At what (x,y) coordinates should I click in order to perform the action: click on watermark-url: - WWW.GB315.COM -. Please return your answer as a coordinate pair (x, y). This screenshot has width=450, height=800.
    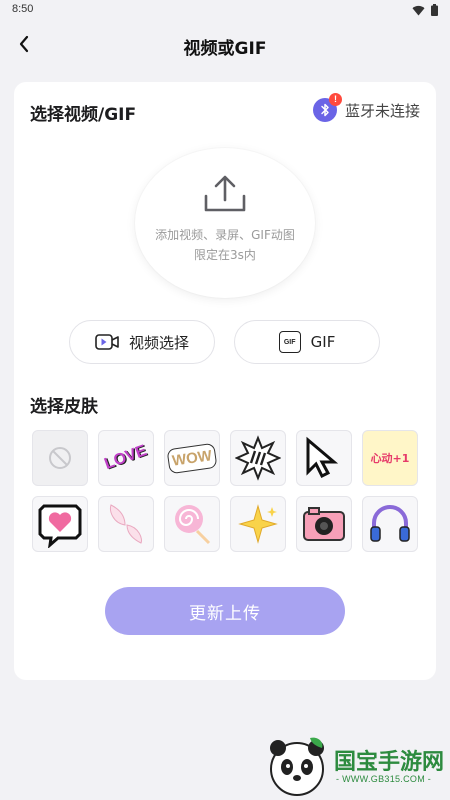
    Looking at the image, I should click on (384, 779).